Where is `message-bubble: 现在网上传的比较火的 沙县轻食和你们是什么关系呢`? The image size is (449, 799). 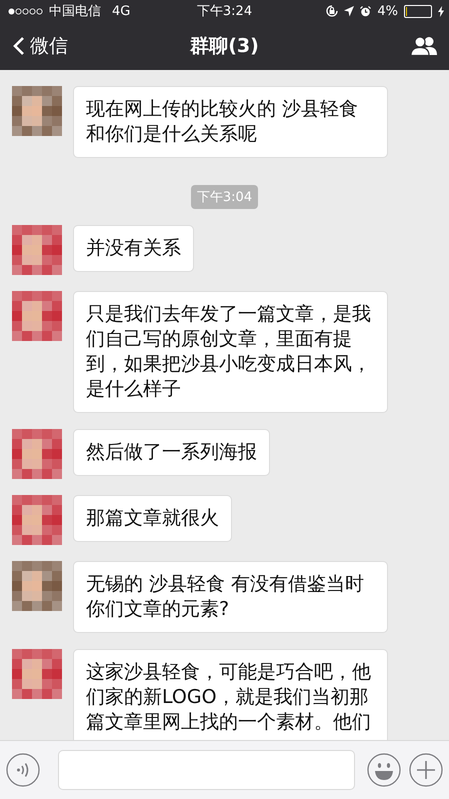 message-bubble: 现在网上传的比较火的 沙县轻食和你们是什么关系呢 is located at coordinates (230, 122).